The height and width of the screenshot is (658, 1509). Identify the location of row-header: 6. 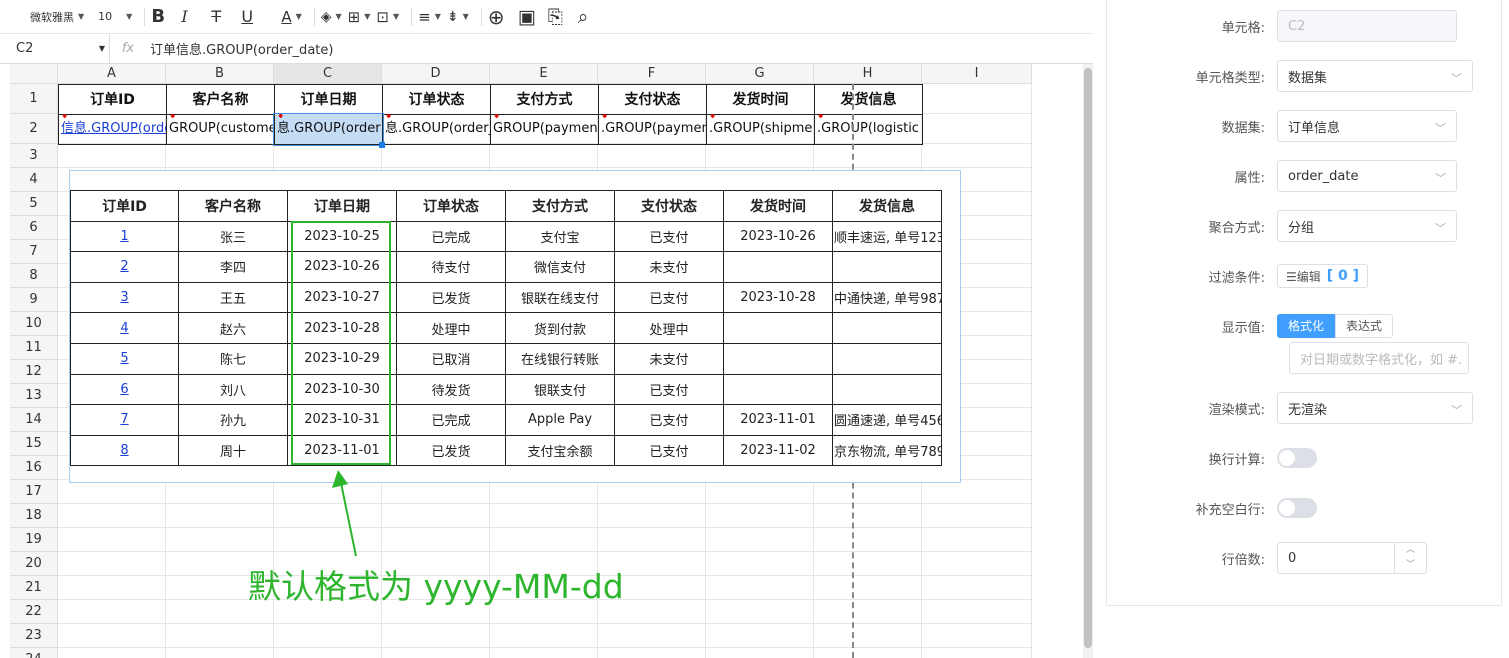
(34, 228).